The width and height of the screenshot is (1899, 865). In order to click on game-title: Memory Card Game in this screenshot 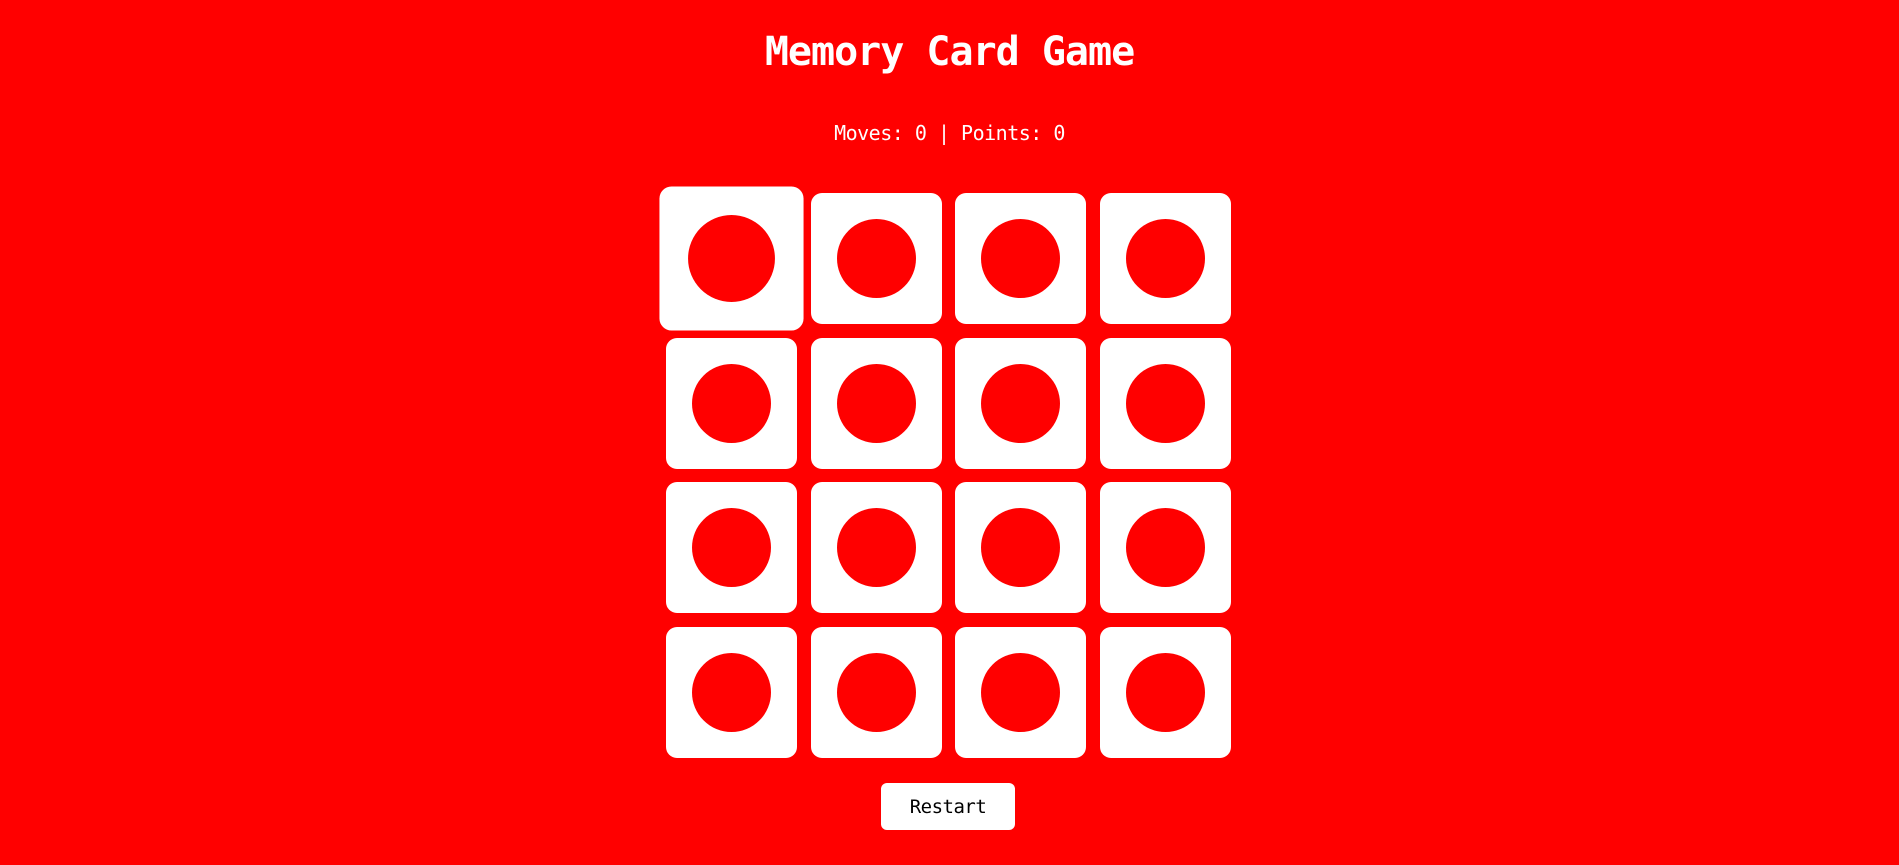, I will do `click(949, 52)`.